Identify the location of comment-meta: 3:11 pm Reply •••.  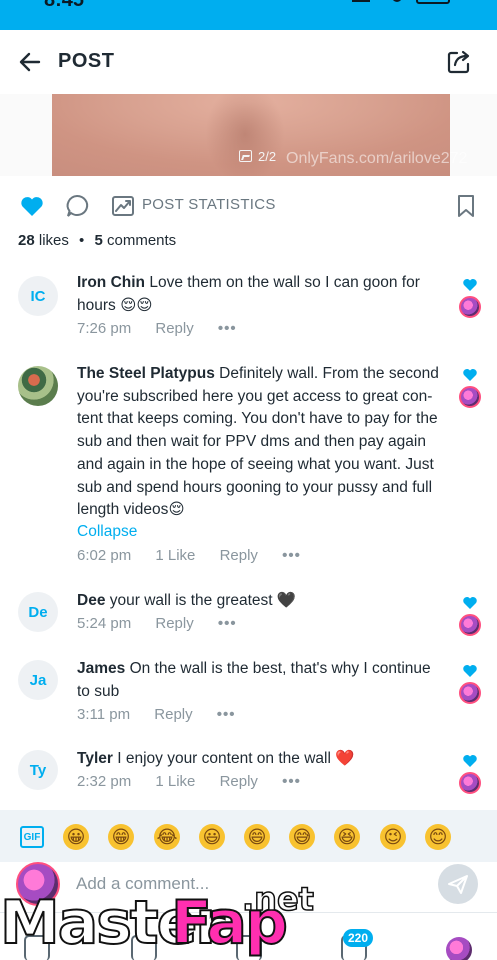
(166, 714).